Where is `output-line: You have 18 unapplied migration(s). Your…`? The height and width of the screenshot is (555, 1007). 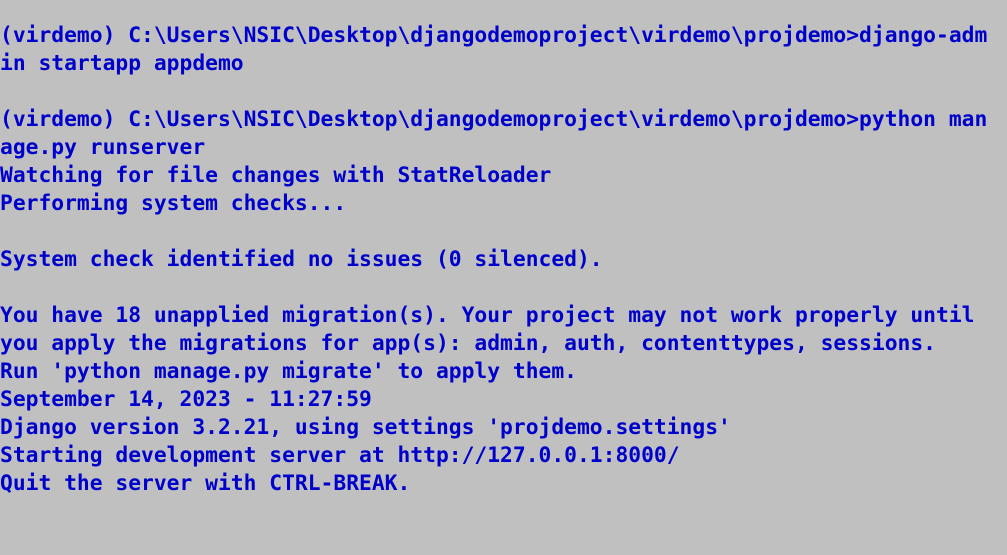 output-line: You have 18 unapplied migration(s). Your… is located at coordinates (487, 315).